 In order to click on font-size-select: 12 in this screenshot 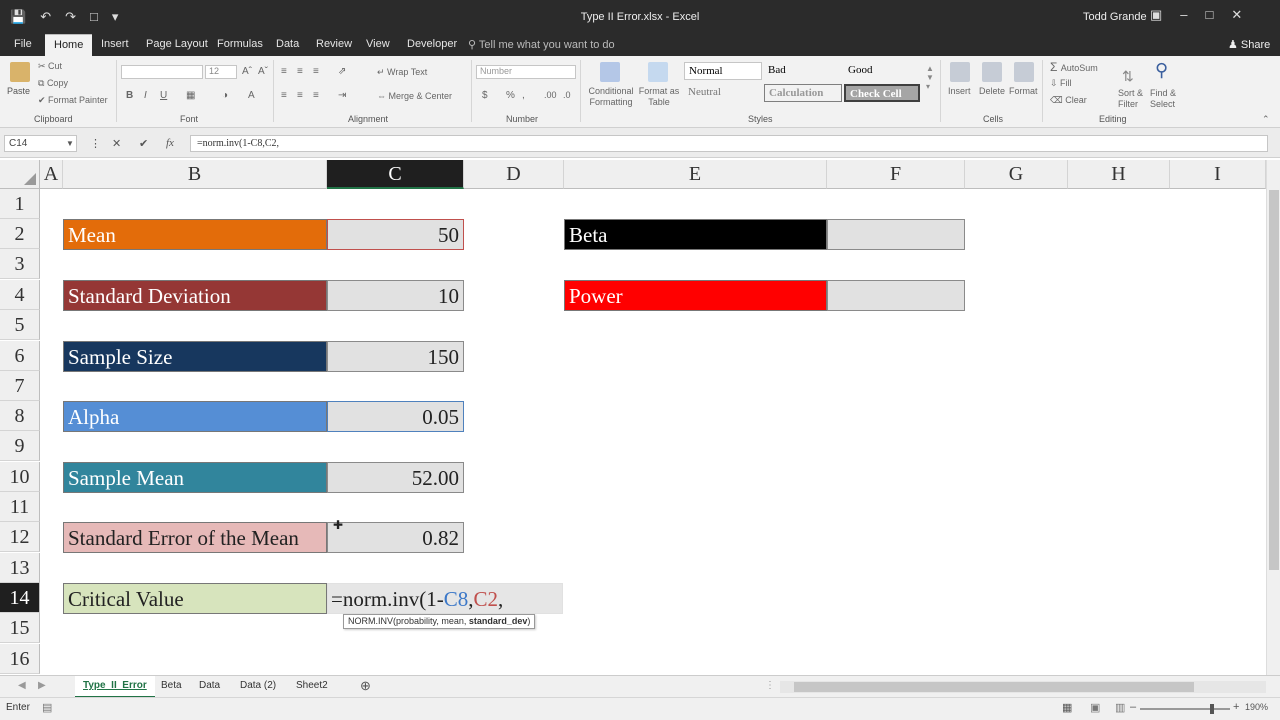, I will do `click(221, 72)`.